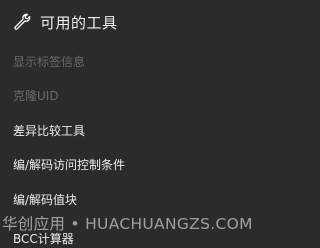  Describe the element at coordinates (79, 22) in the screenshot. I see `page-title: 可用的工具` at that location.